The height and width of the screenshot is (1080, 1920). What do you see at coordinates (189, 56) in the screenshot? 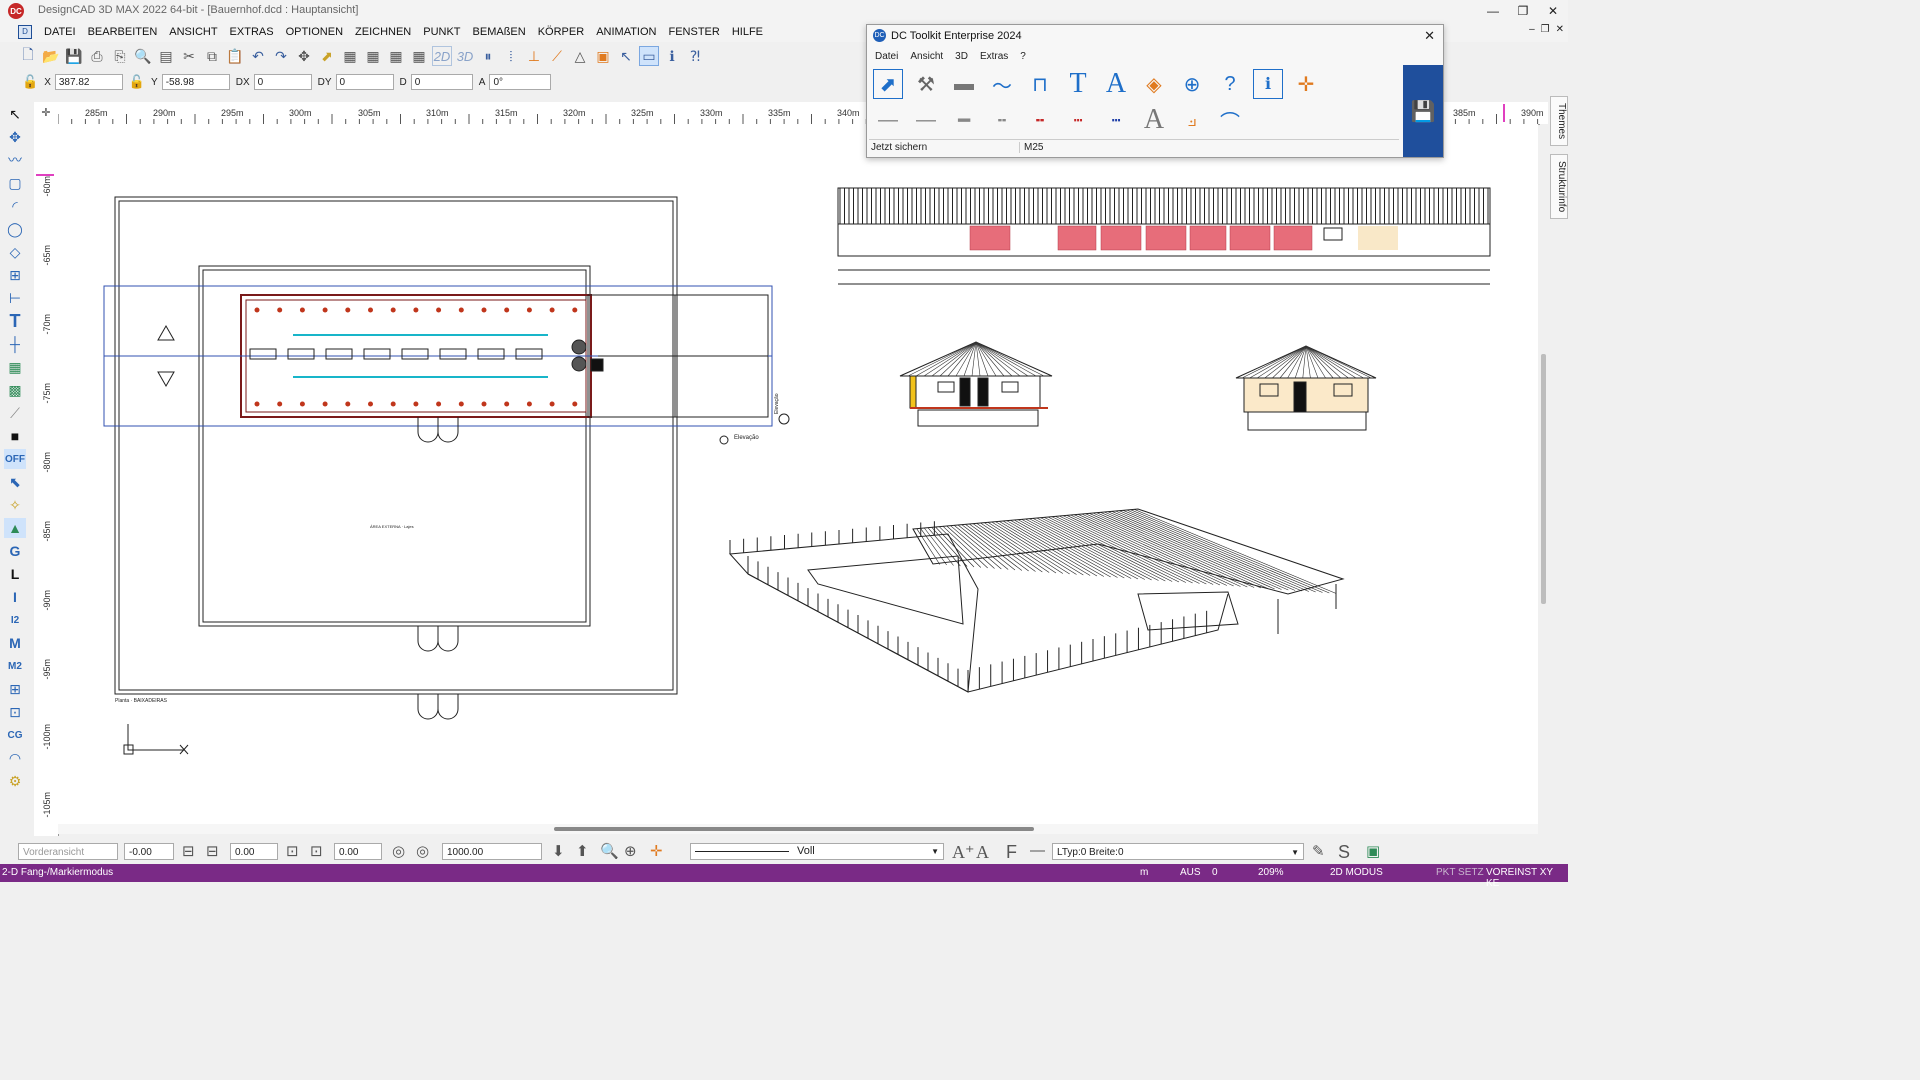
I see `cut-icon: ✂` at bounding box center [189, 56].